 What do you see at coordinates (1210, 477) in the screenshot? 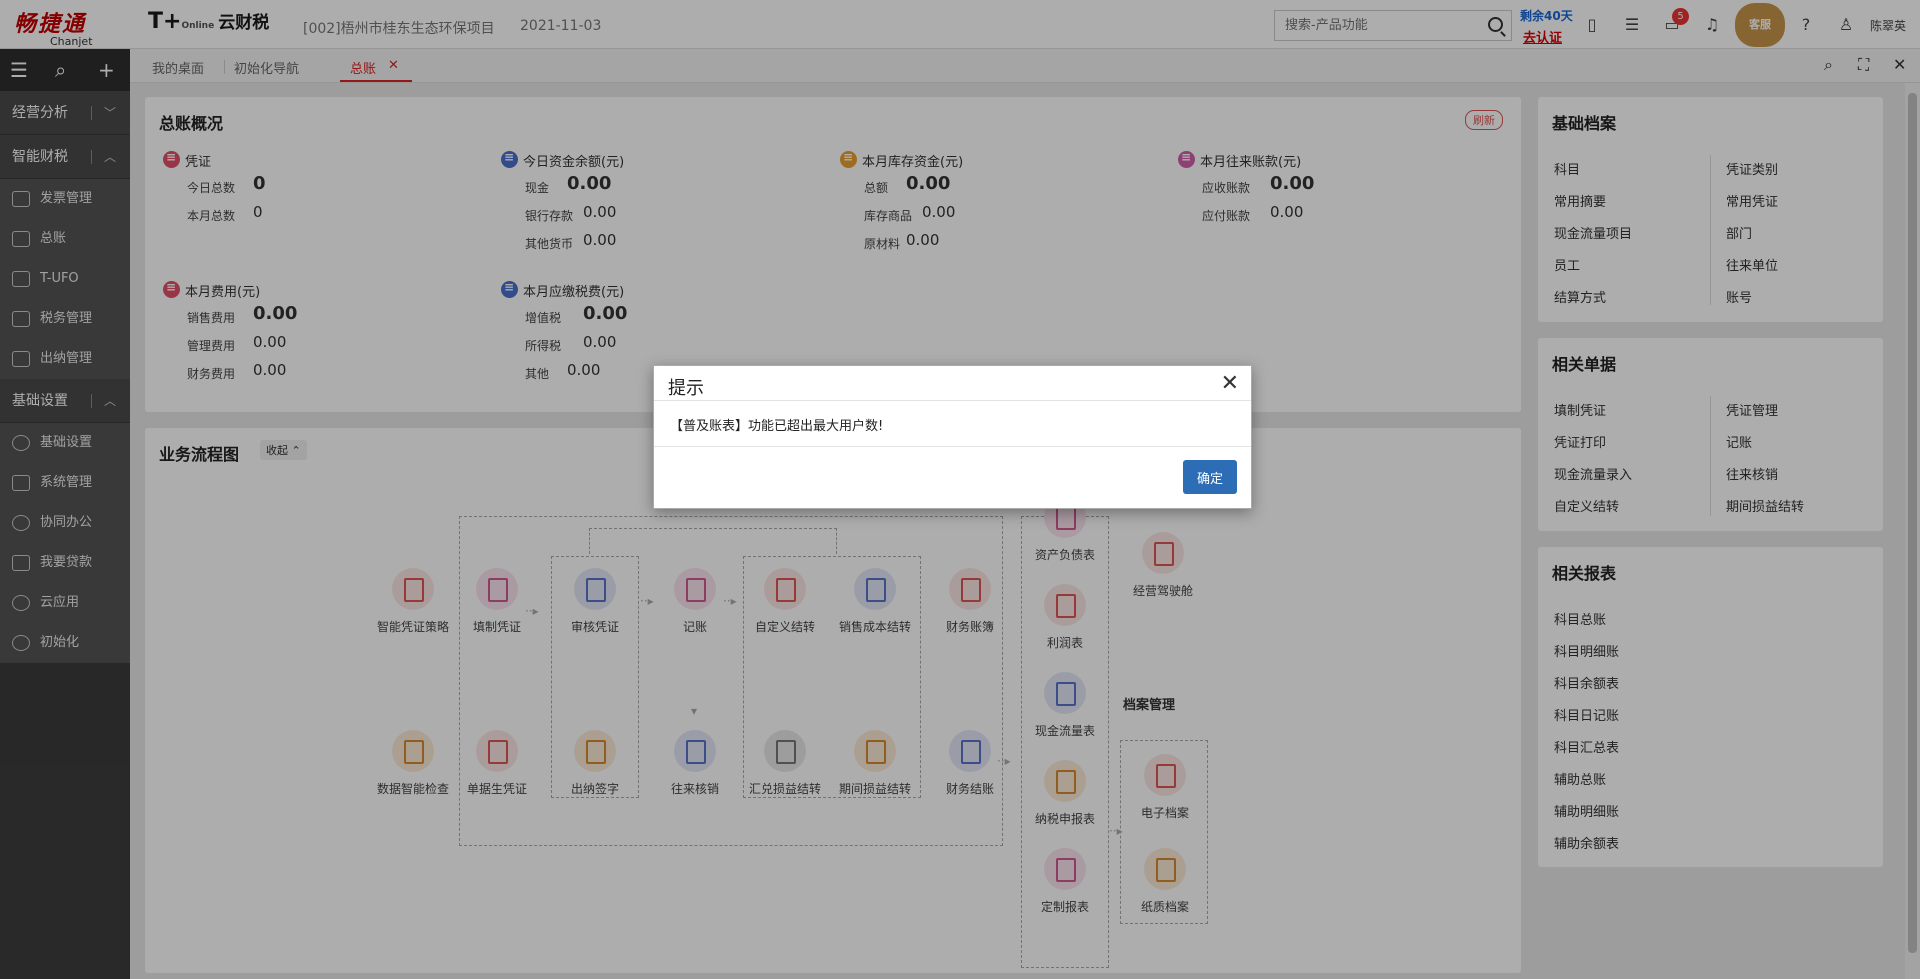
I see `ok-button: 确定` at bounding box center [1210, 477].